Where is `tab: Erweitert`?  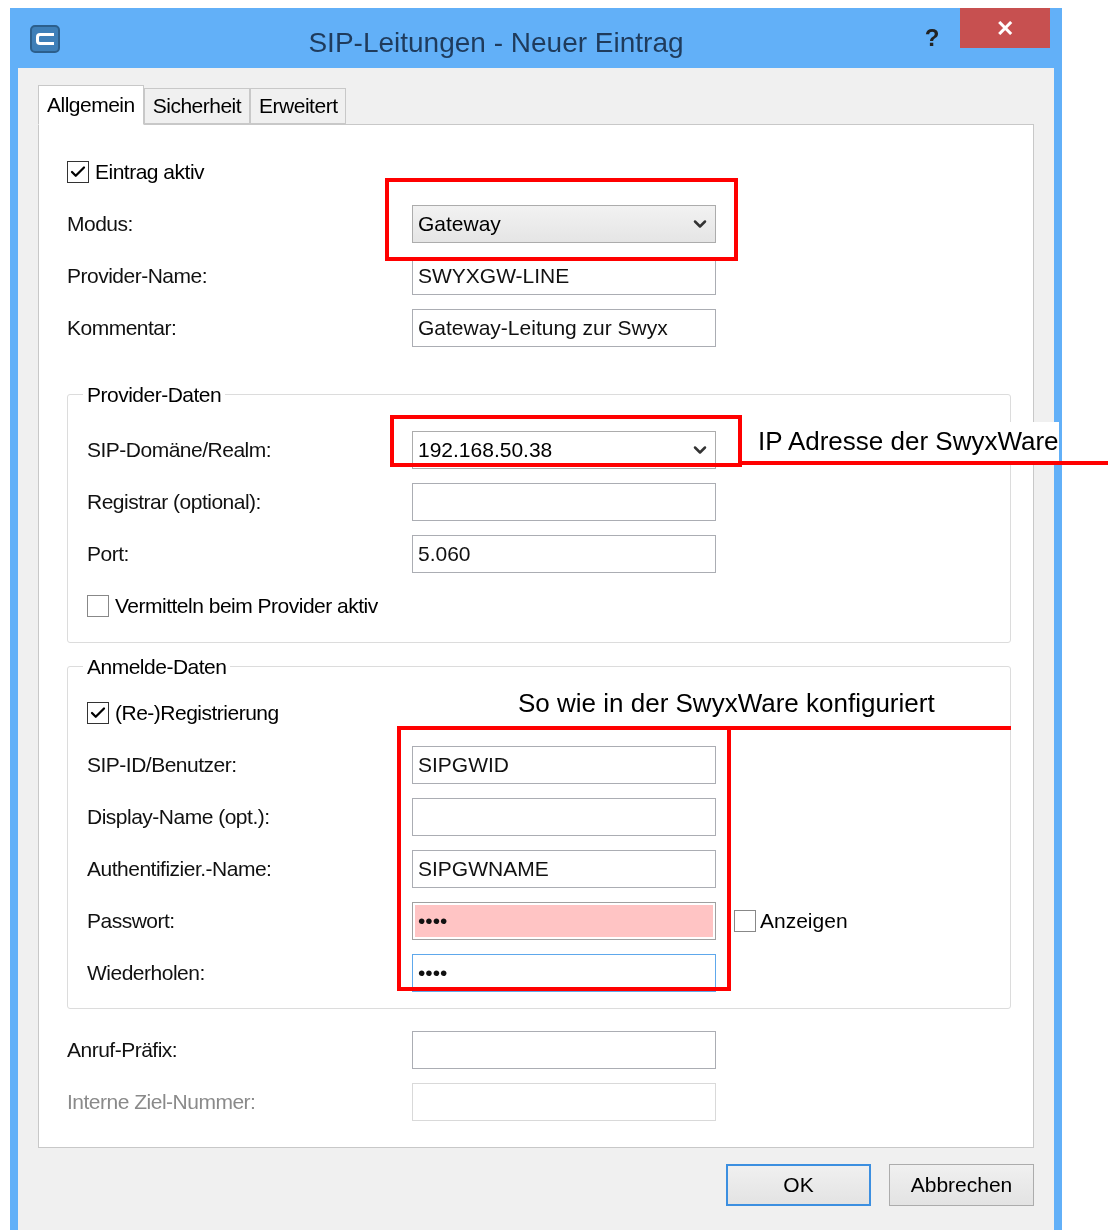 tab: Erweitert is located at coordinates (298, 106).